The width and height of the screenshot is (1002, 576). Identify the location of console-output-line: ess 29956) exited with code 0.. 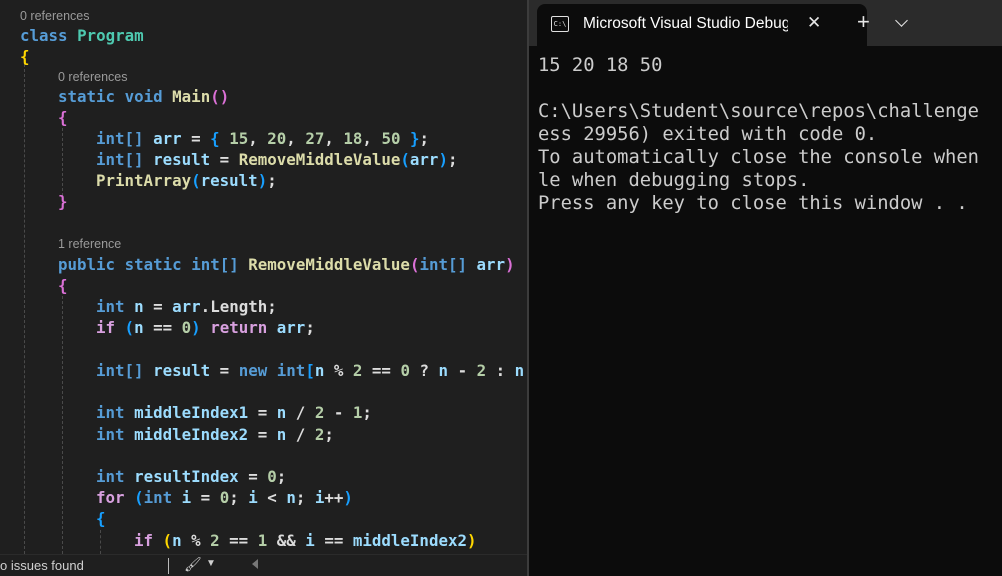
(708, 134).